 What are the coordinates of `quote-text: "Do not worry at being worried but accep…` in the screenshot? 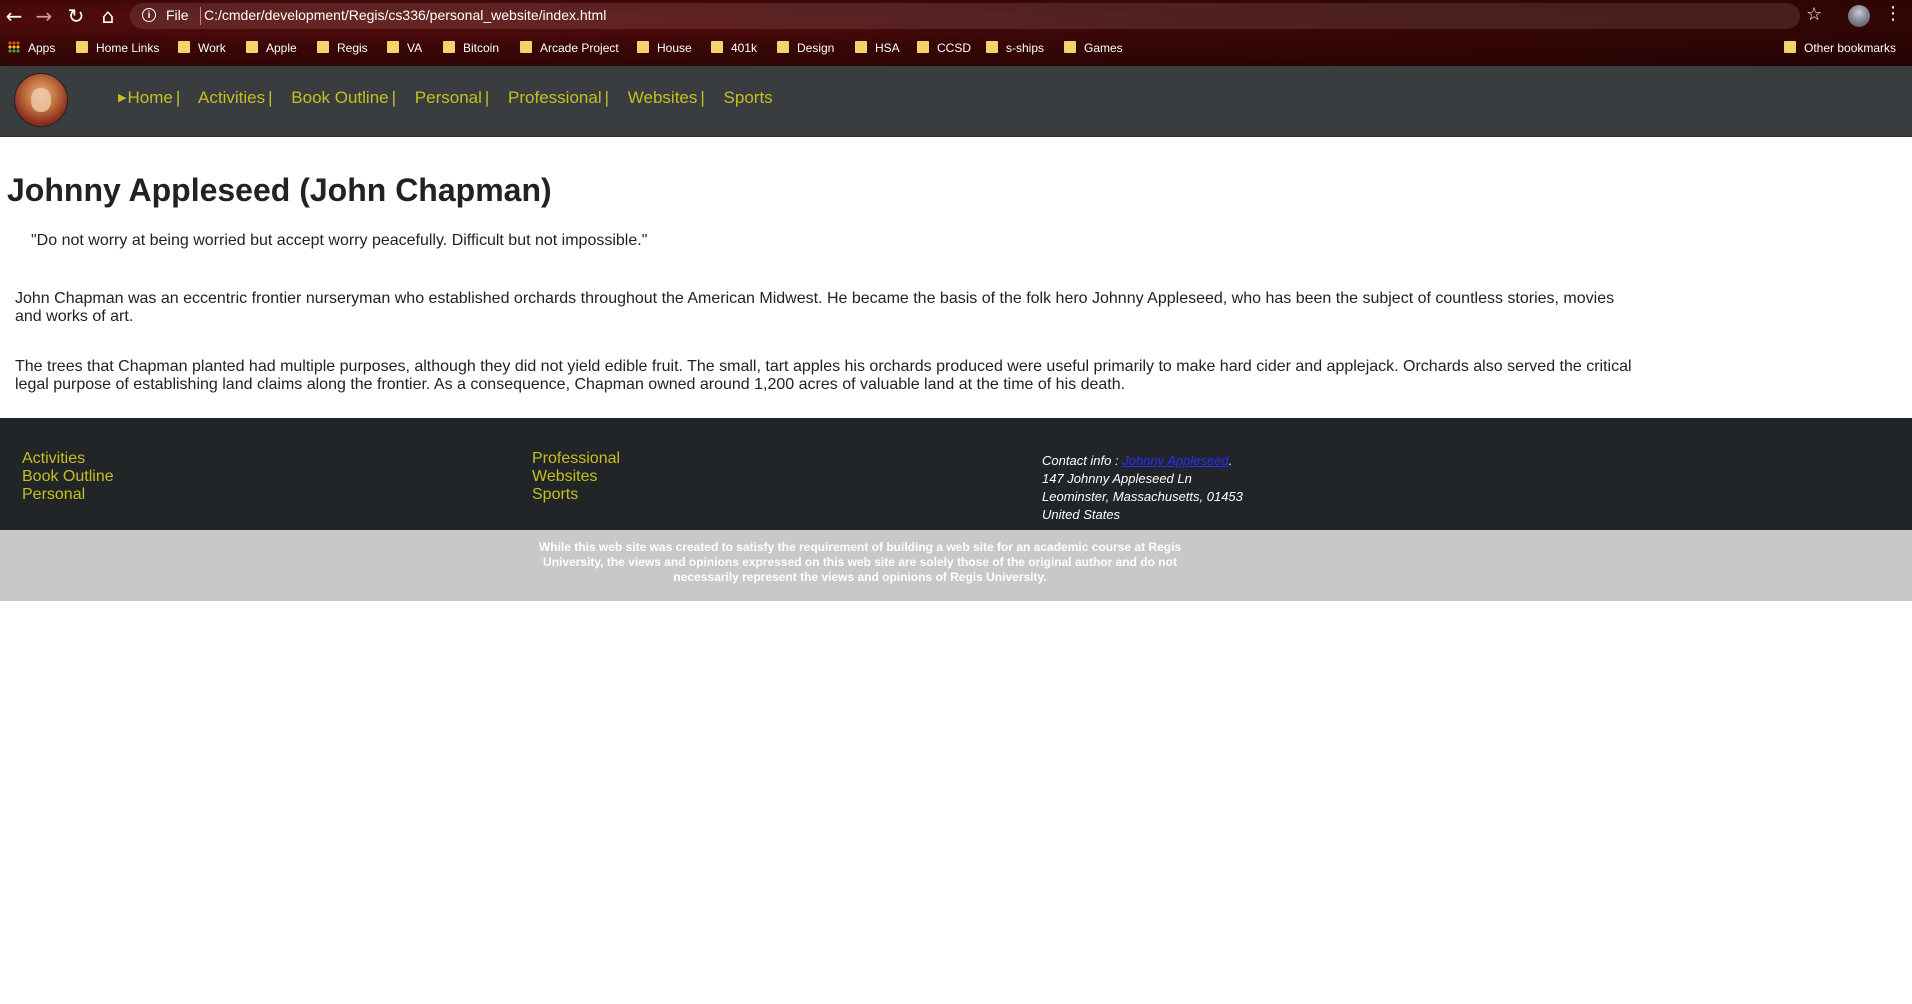 It's located at (339, 240).